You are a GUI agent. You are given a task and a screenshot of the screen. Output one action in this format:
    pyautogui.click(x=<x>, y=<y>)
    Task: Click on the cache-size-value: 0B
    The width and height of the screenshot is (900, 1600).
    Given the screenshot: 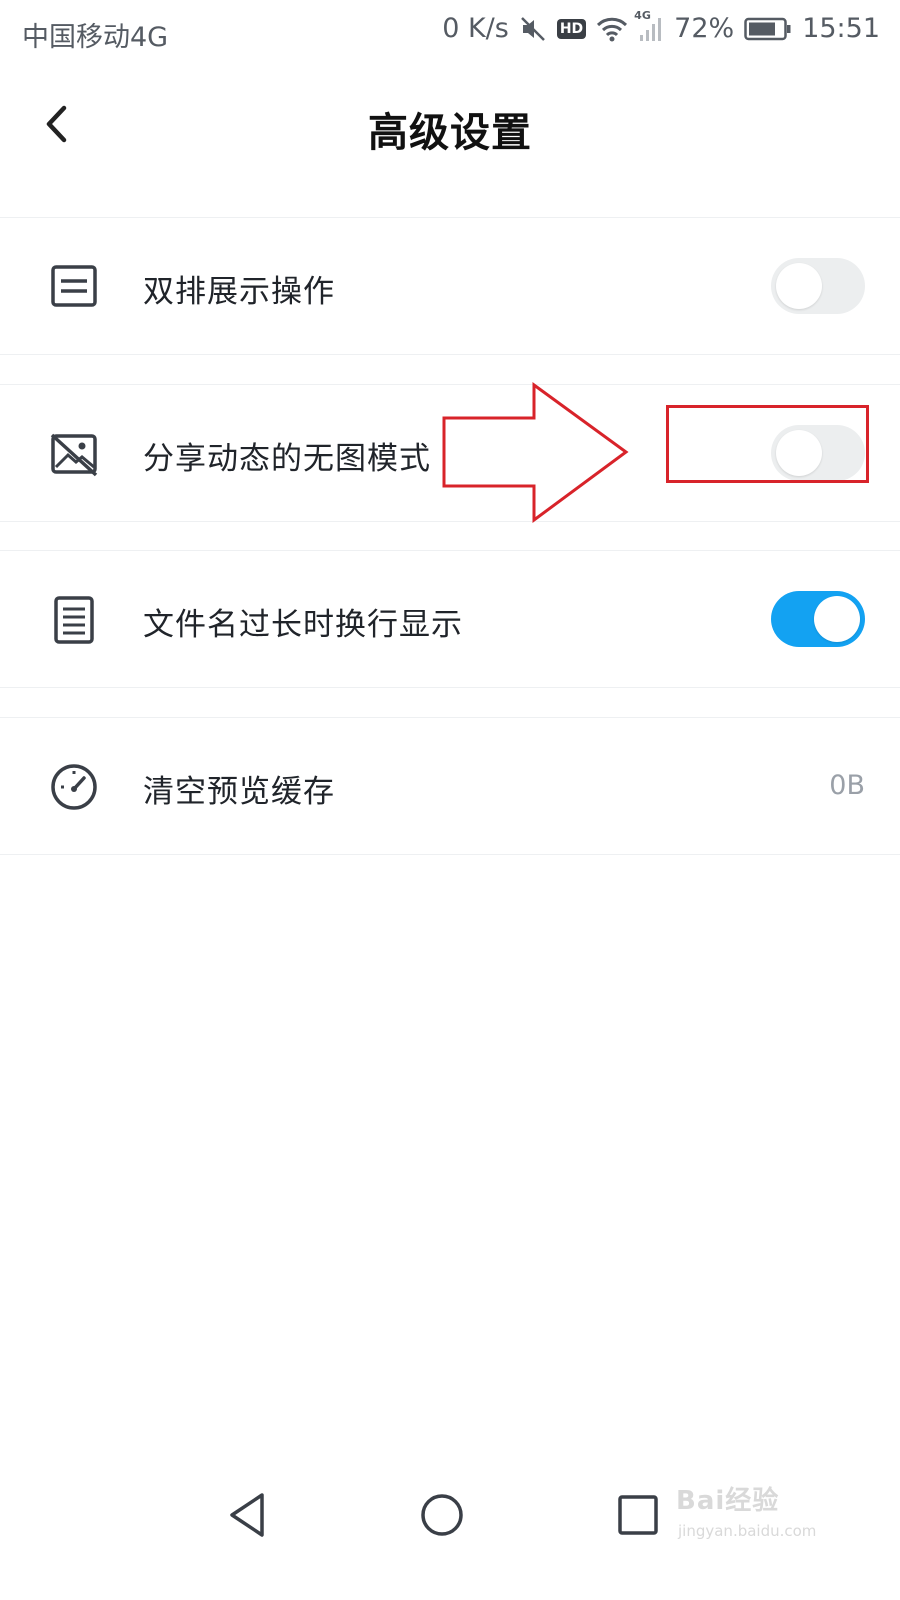 What is the action you would take?
    pyautogui.click(x=847, y=785)
    